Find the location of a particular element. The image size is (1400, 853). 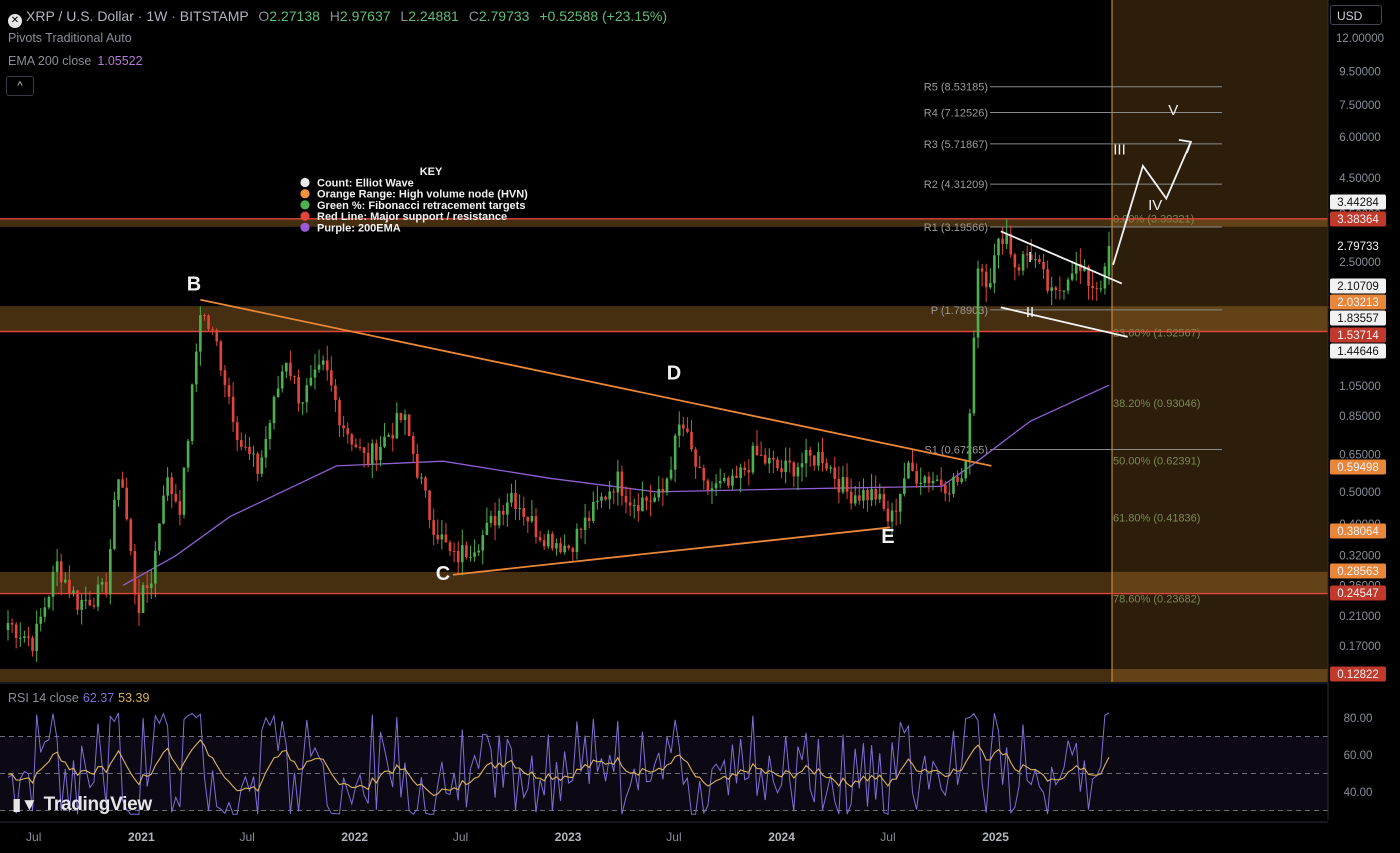

collapse-legend-button: ^ is located at coordinates (20, 86).